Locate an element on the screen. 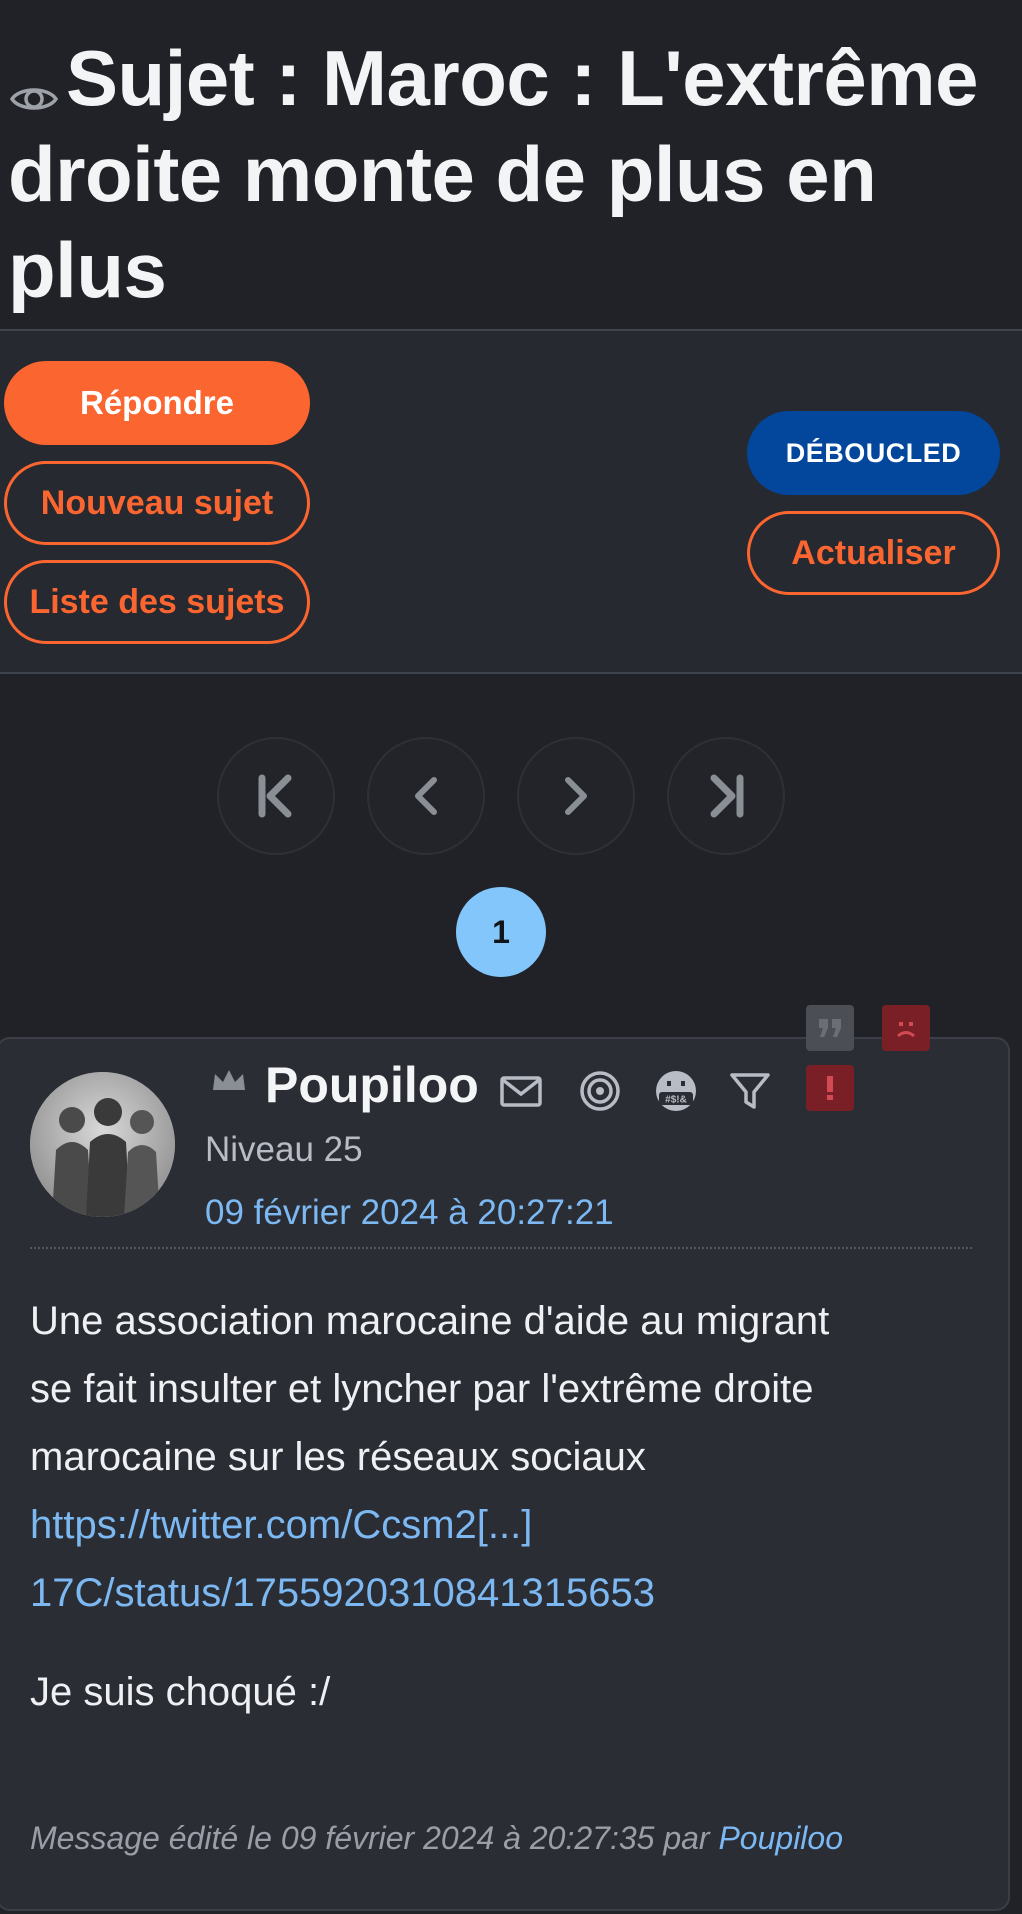 Image resolution: width=1022 pixels, height=1914 pixels. sad-face-icon is located at coordinates (906, 1030).